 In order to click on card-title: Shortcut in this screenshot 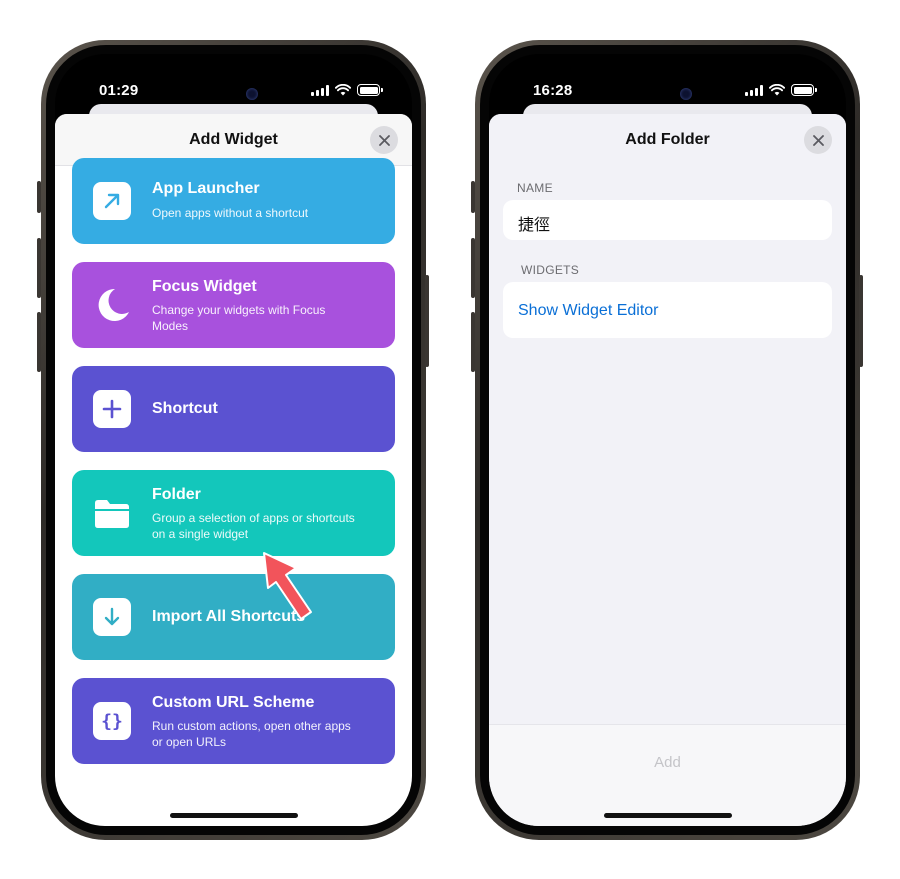, I will do `click(185, 408)`.